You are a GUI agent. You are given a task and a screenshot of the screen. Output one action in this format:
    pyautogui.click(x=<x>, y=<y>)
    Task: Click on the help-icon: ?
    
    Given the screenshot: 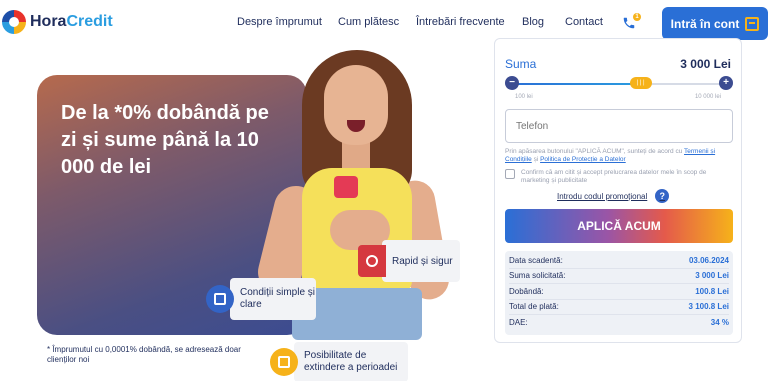 What is the action you would take?
    pyautogui.click(x=662, y=196)
    